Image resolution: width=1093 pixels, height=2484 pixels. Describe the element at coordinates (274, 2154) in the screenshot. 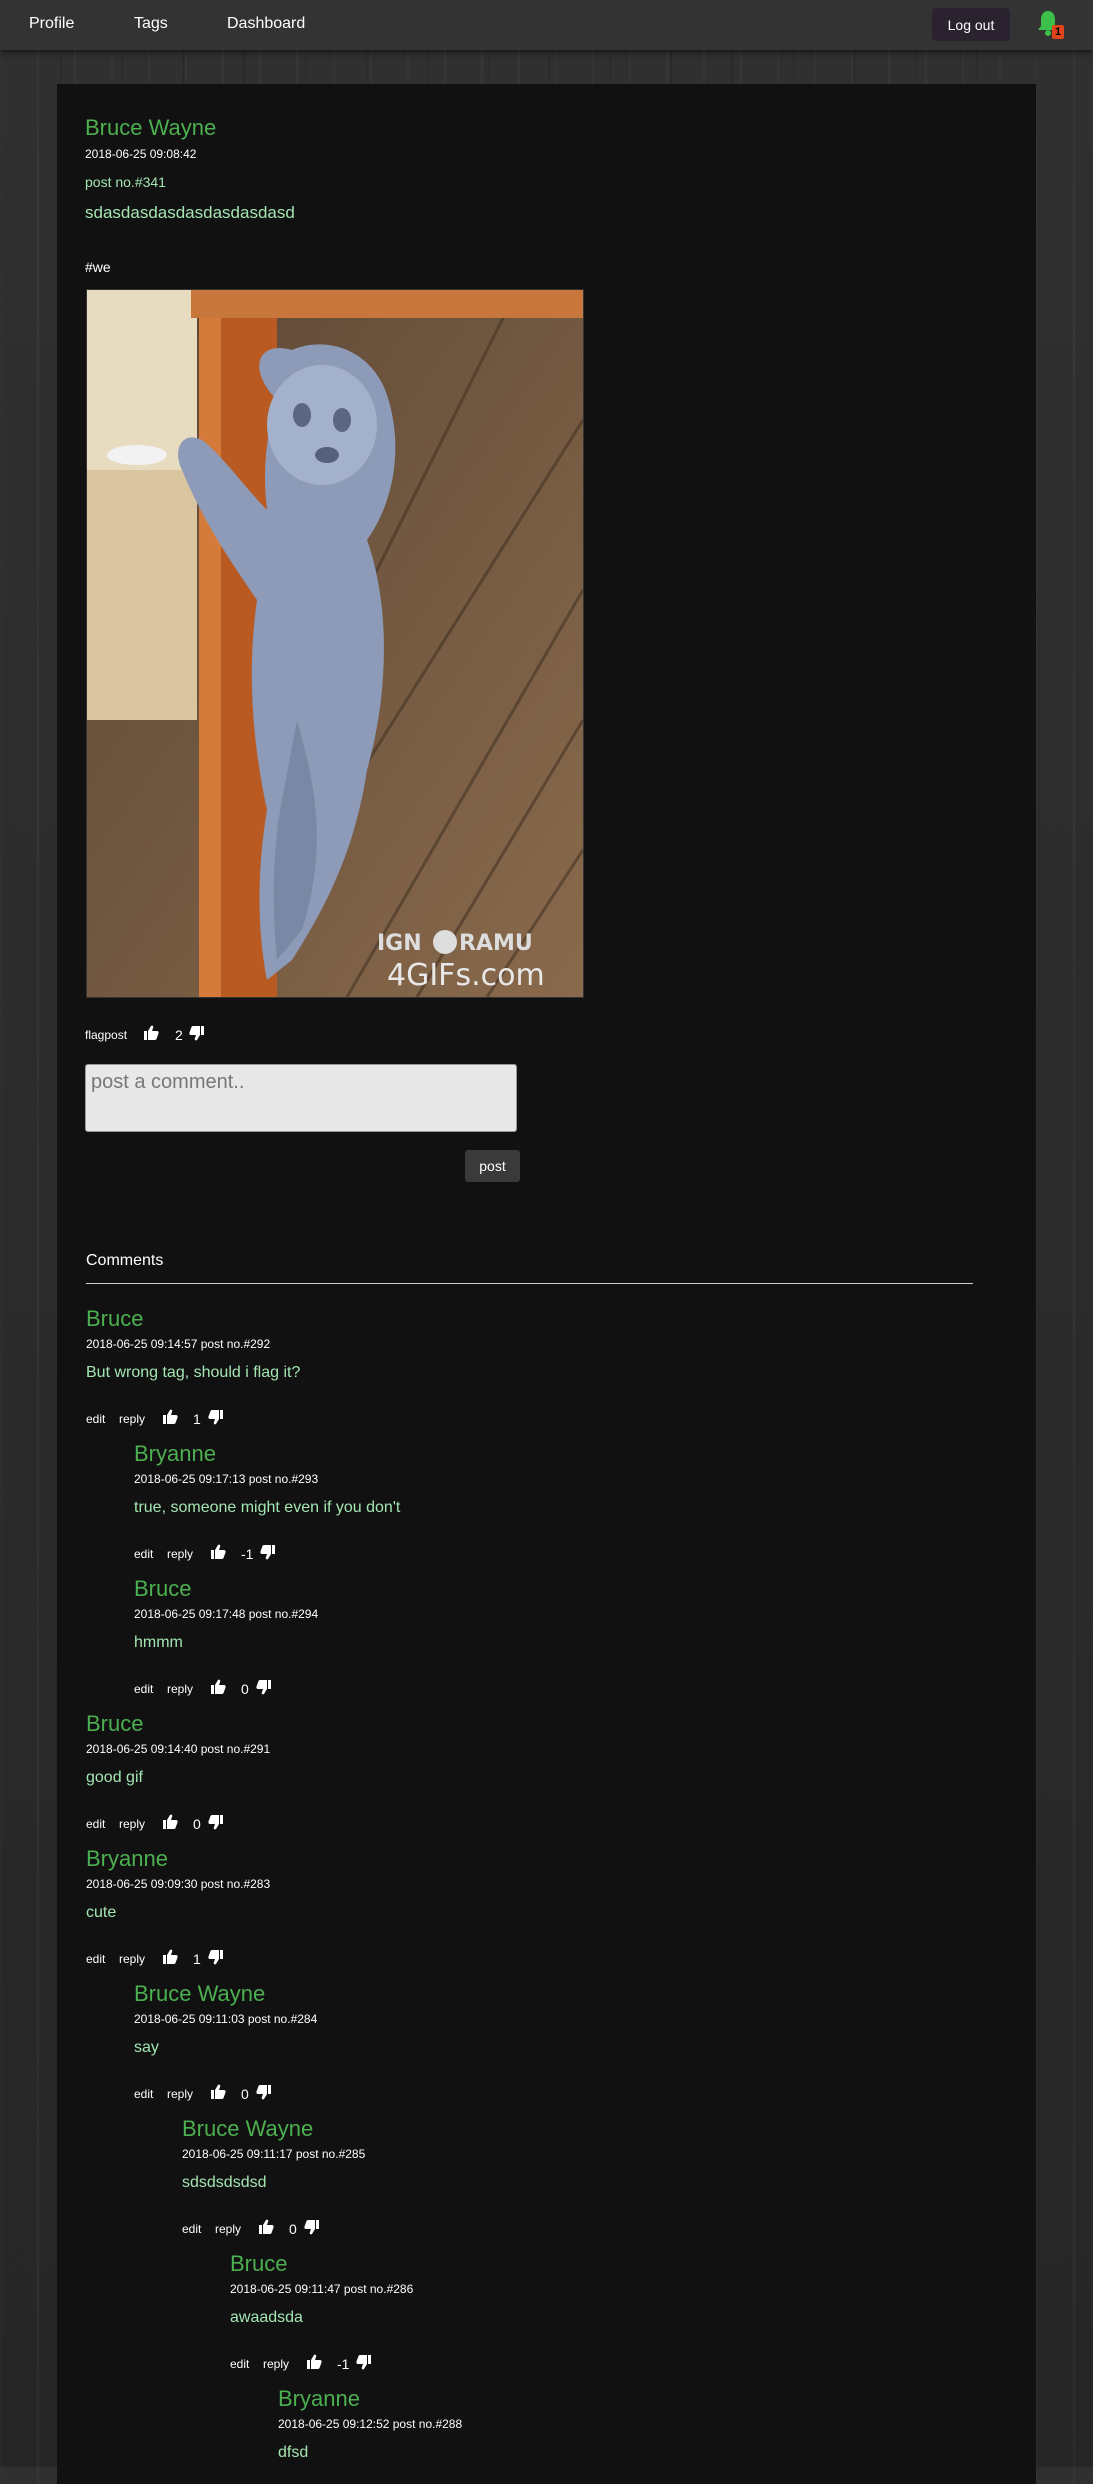

I see `comment-meta: 2018-06-25 09:11:17 post no.#285` at that location.